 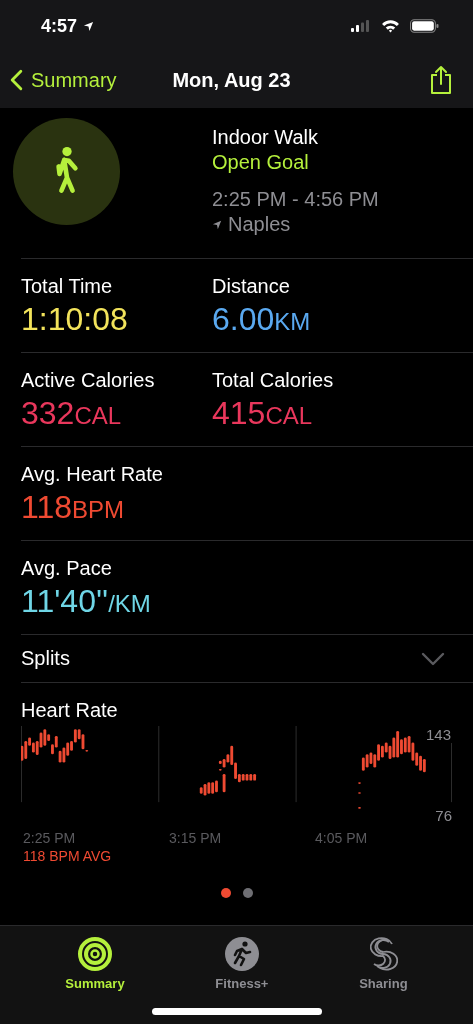 What do you see at coordinates (70, 710) in the screenshot?
I see `heart-rate-title: Heart Rate` at bounding box center [70, 710].